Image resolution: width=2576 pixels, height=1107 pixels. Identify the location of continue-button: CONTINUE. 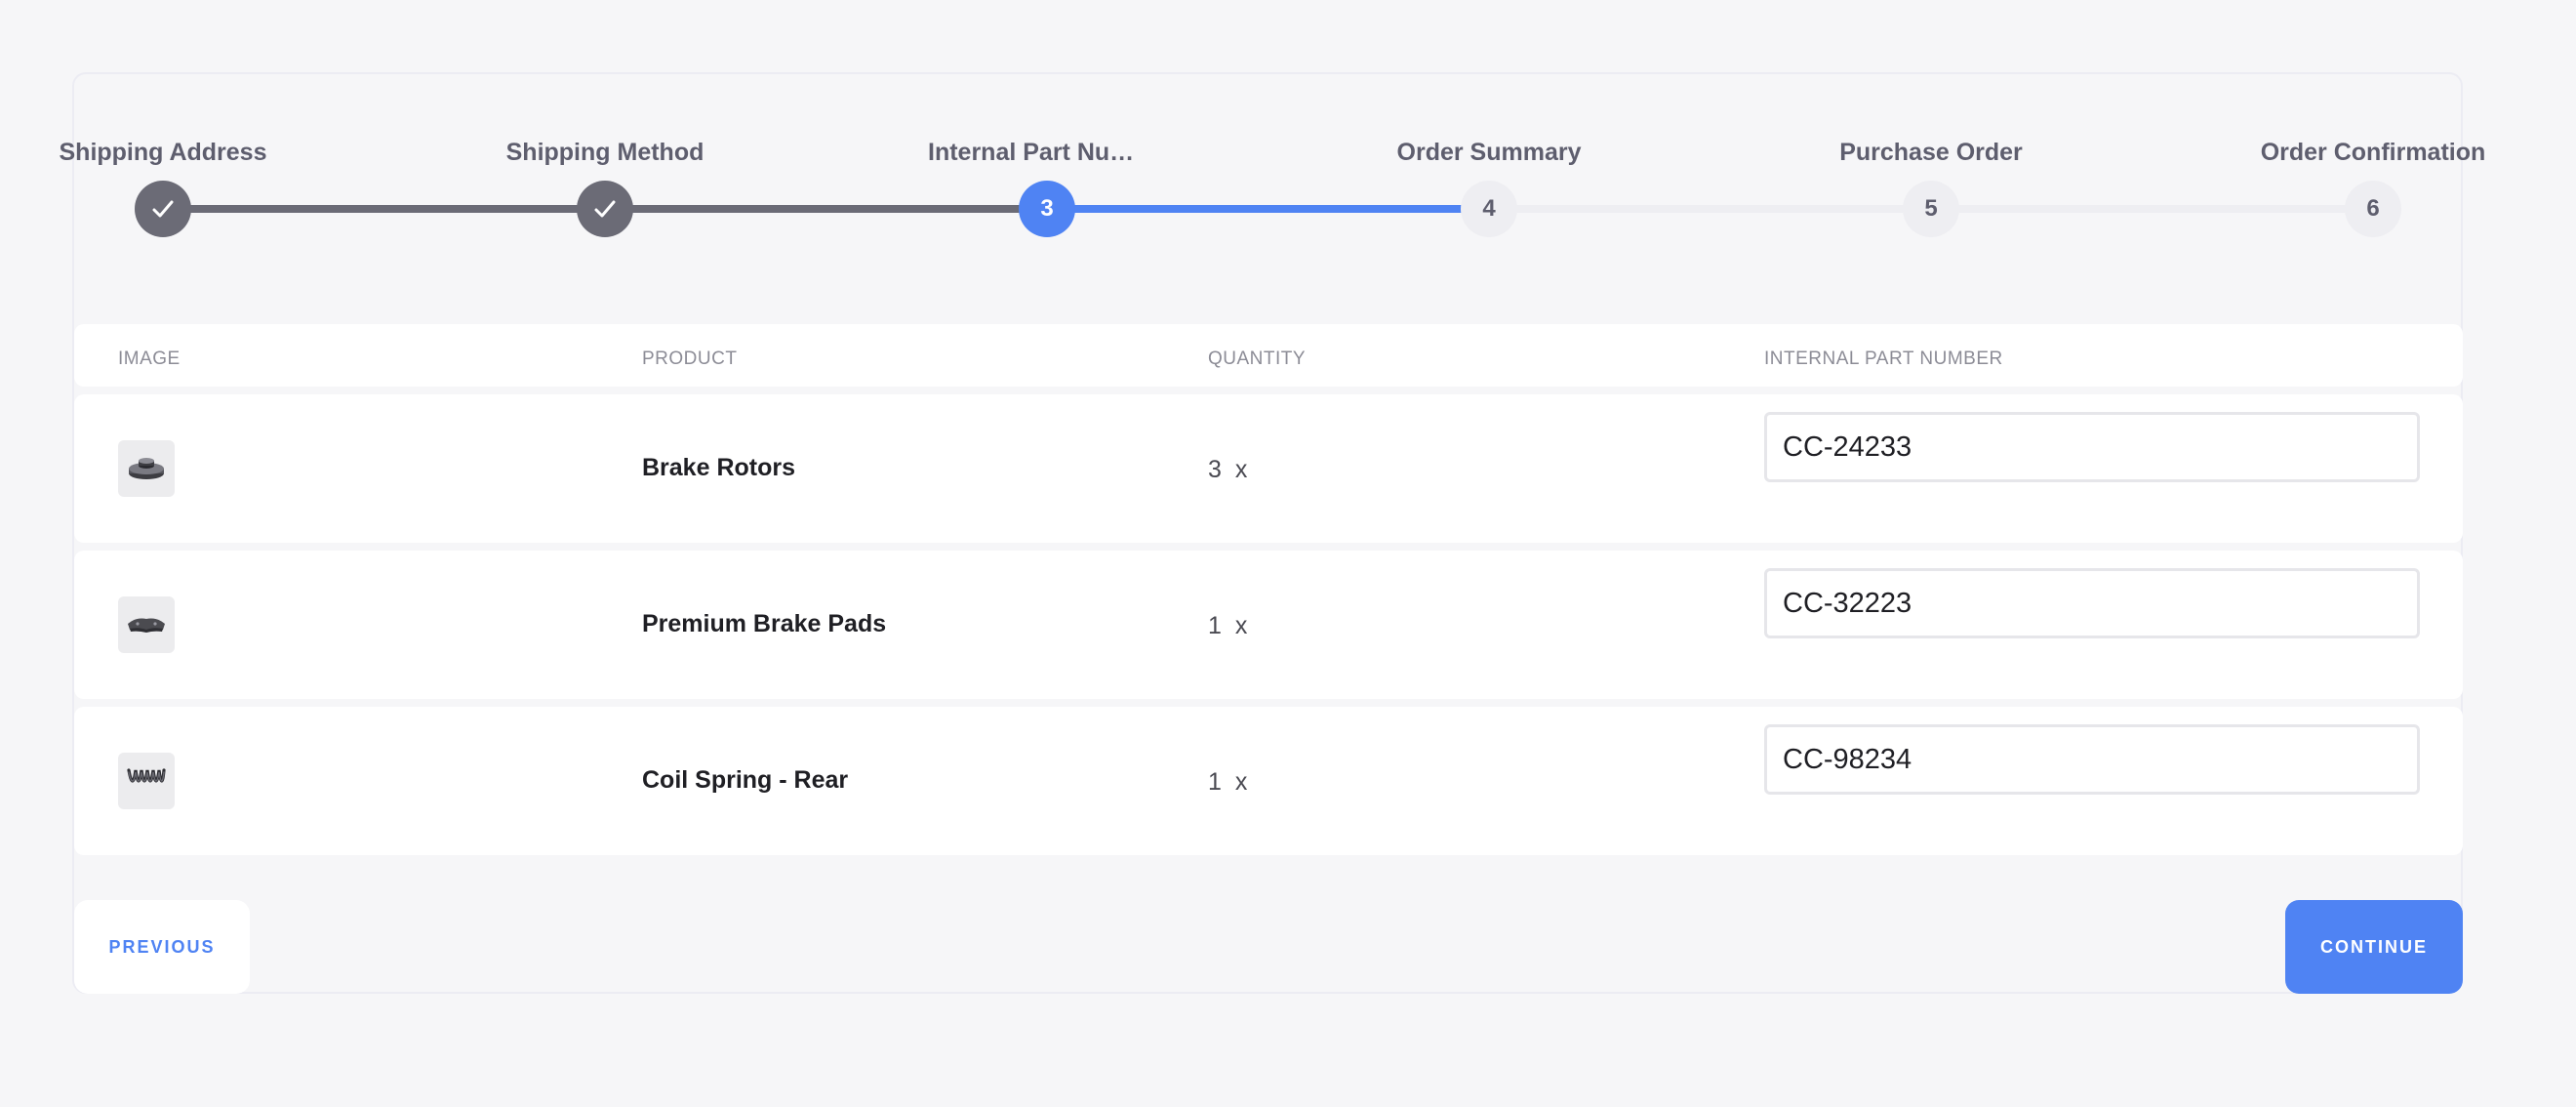
(2374, 947).